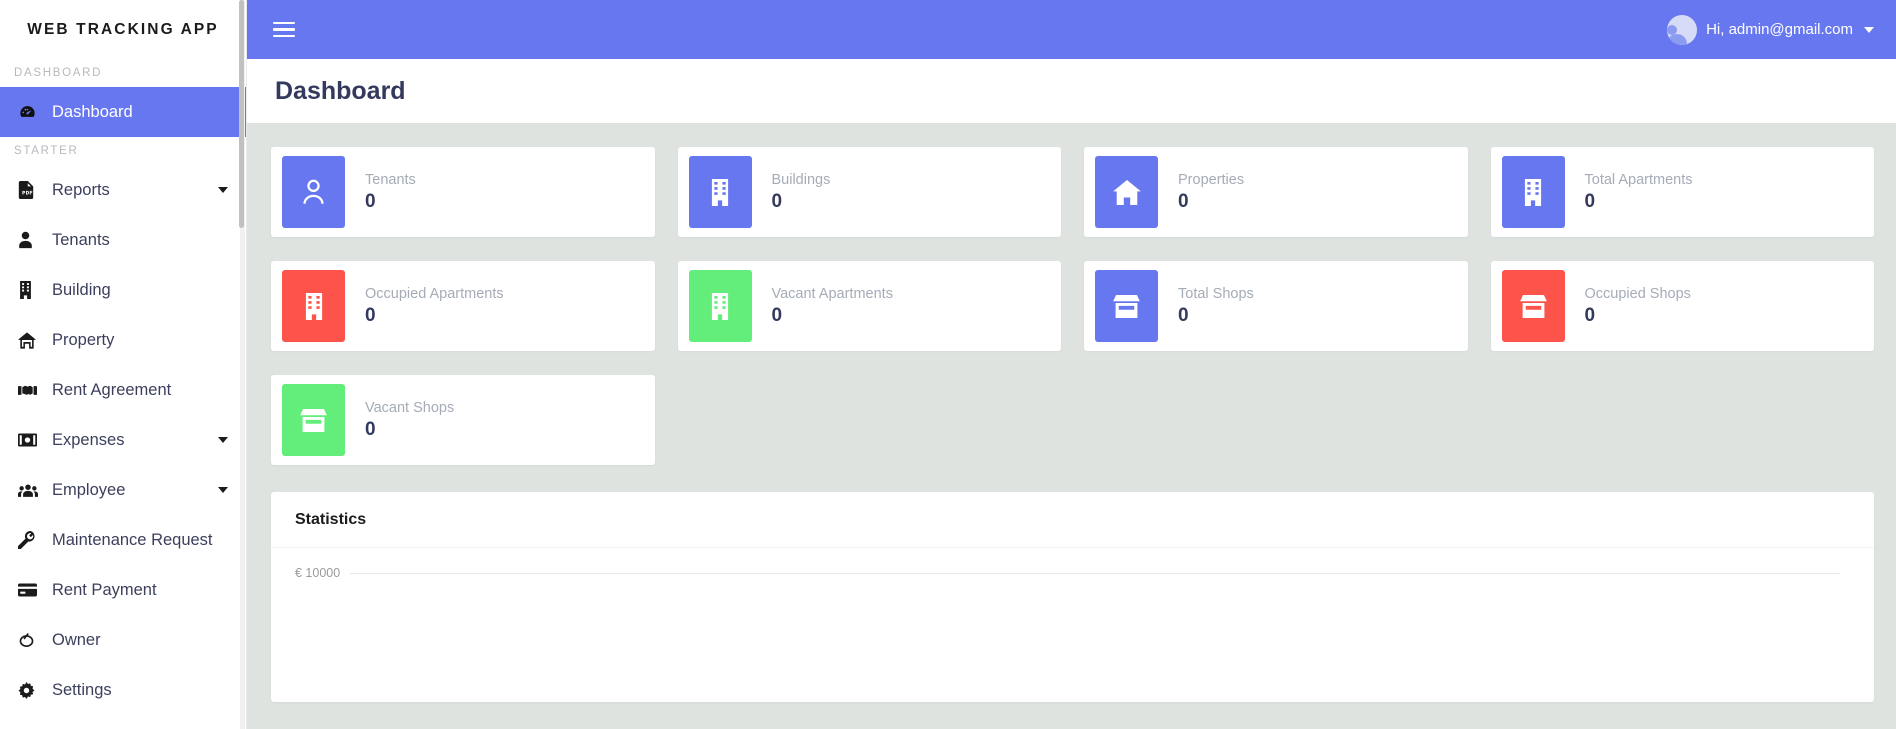 The height and width of the screenshot is (729, 1896). I want to click on sidebar-item-label: Owner, so click(76, 639).